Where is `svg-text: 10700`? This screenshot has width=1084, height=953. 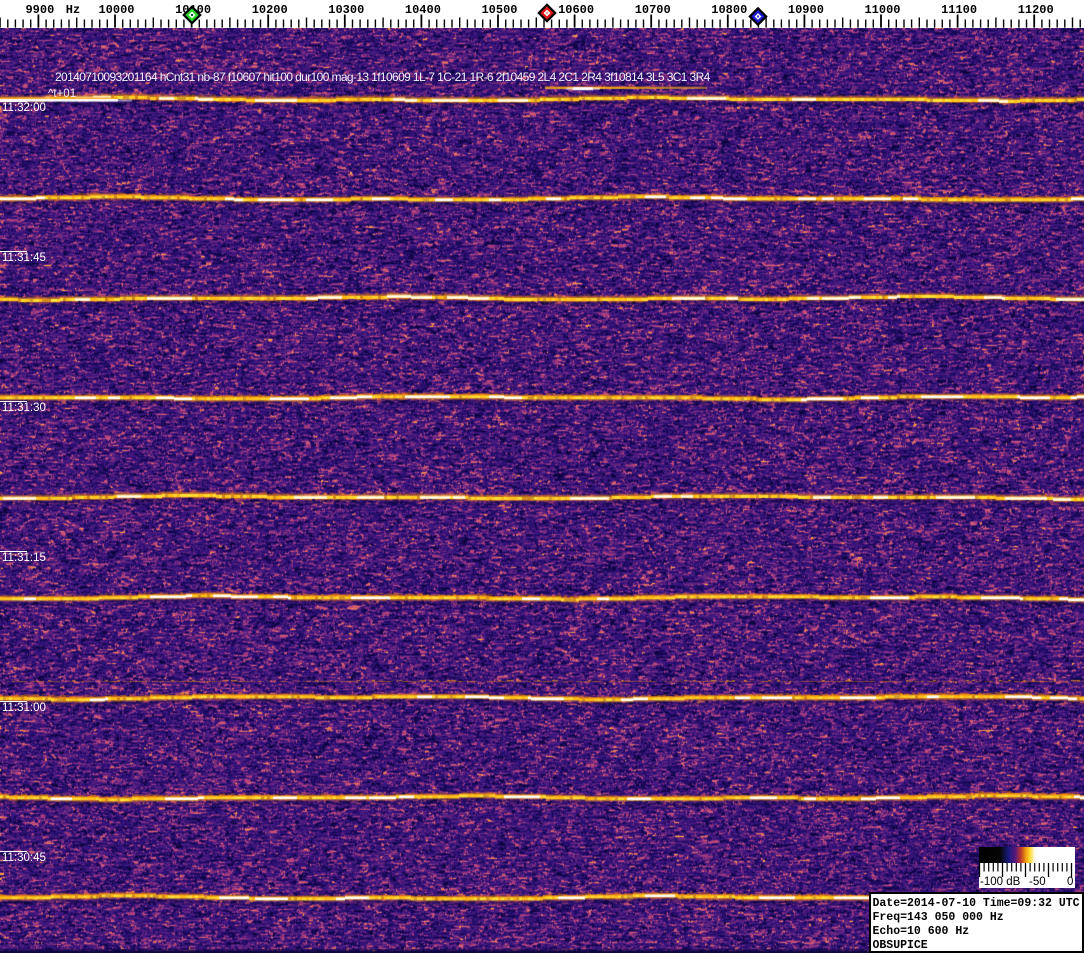
svg-text: 10700 is located at coordinates (653, 10).